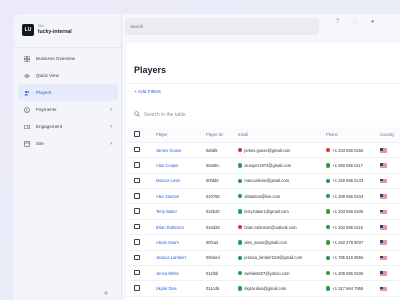  I want to click on sidebar-item-quick-view: Quick View, so click(68, 75).